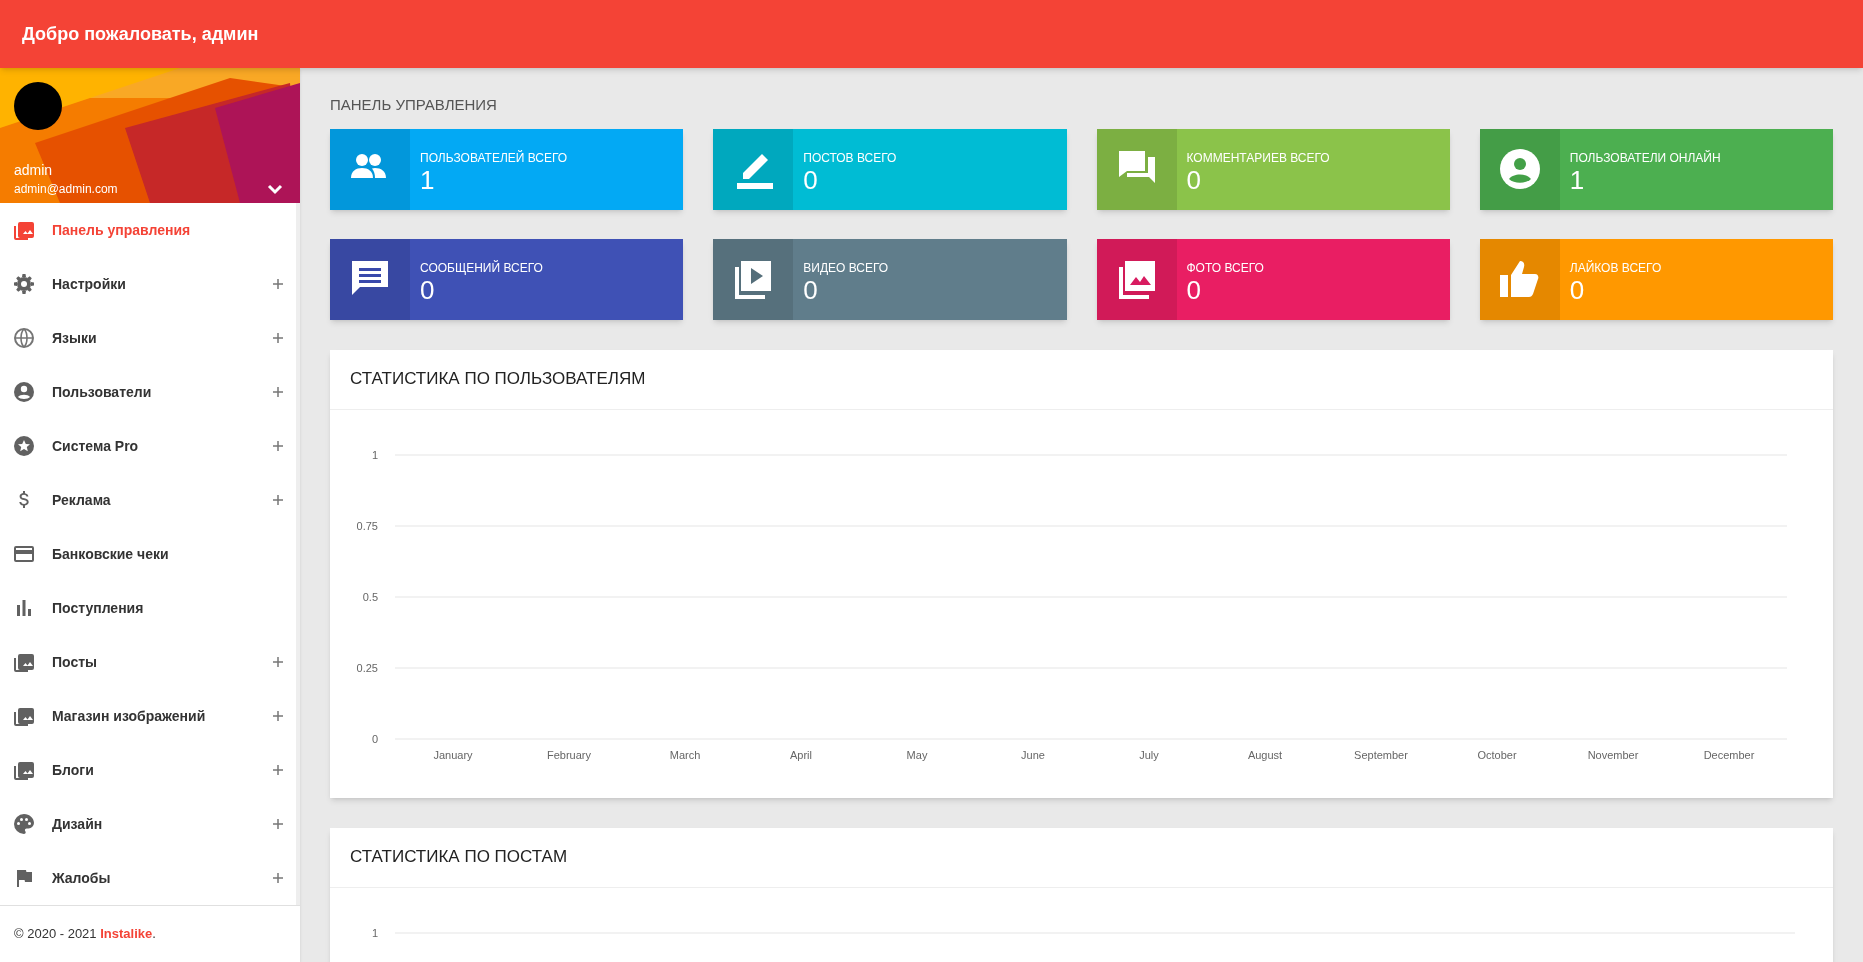 This screenshot has width=1863, height=962. Describe the element at coordinates (148, 878) in the screenshot. I see `sidebar-item: Жалобы` at that location.